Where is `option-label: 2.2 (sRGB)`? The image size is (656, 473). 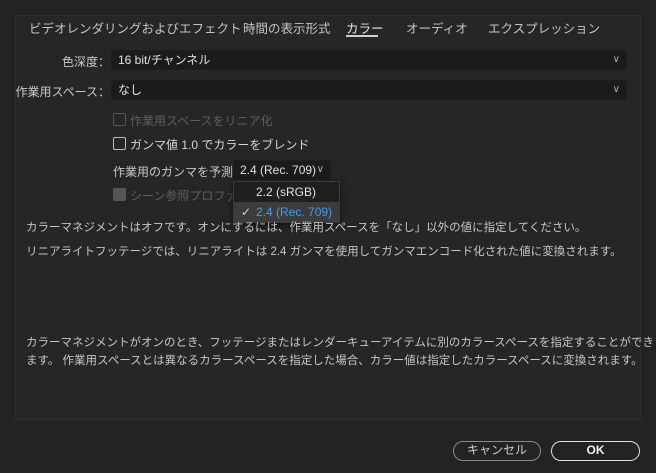
option-label: 2.2 (sRGB) is located at coordinates (286, 192).